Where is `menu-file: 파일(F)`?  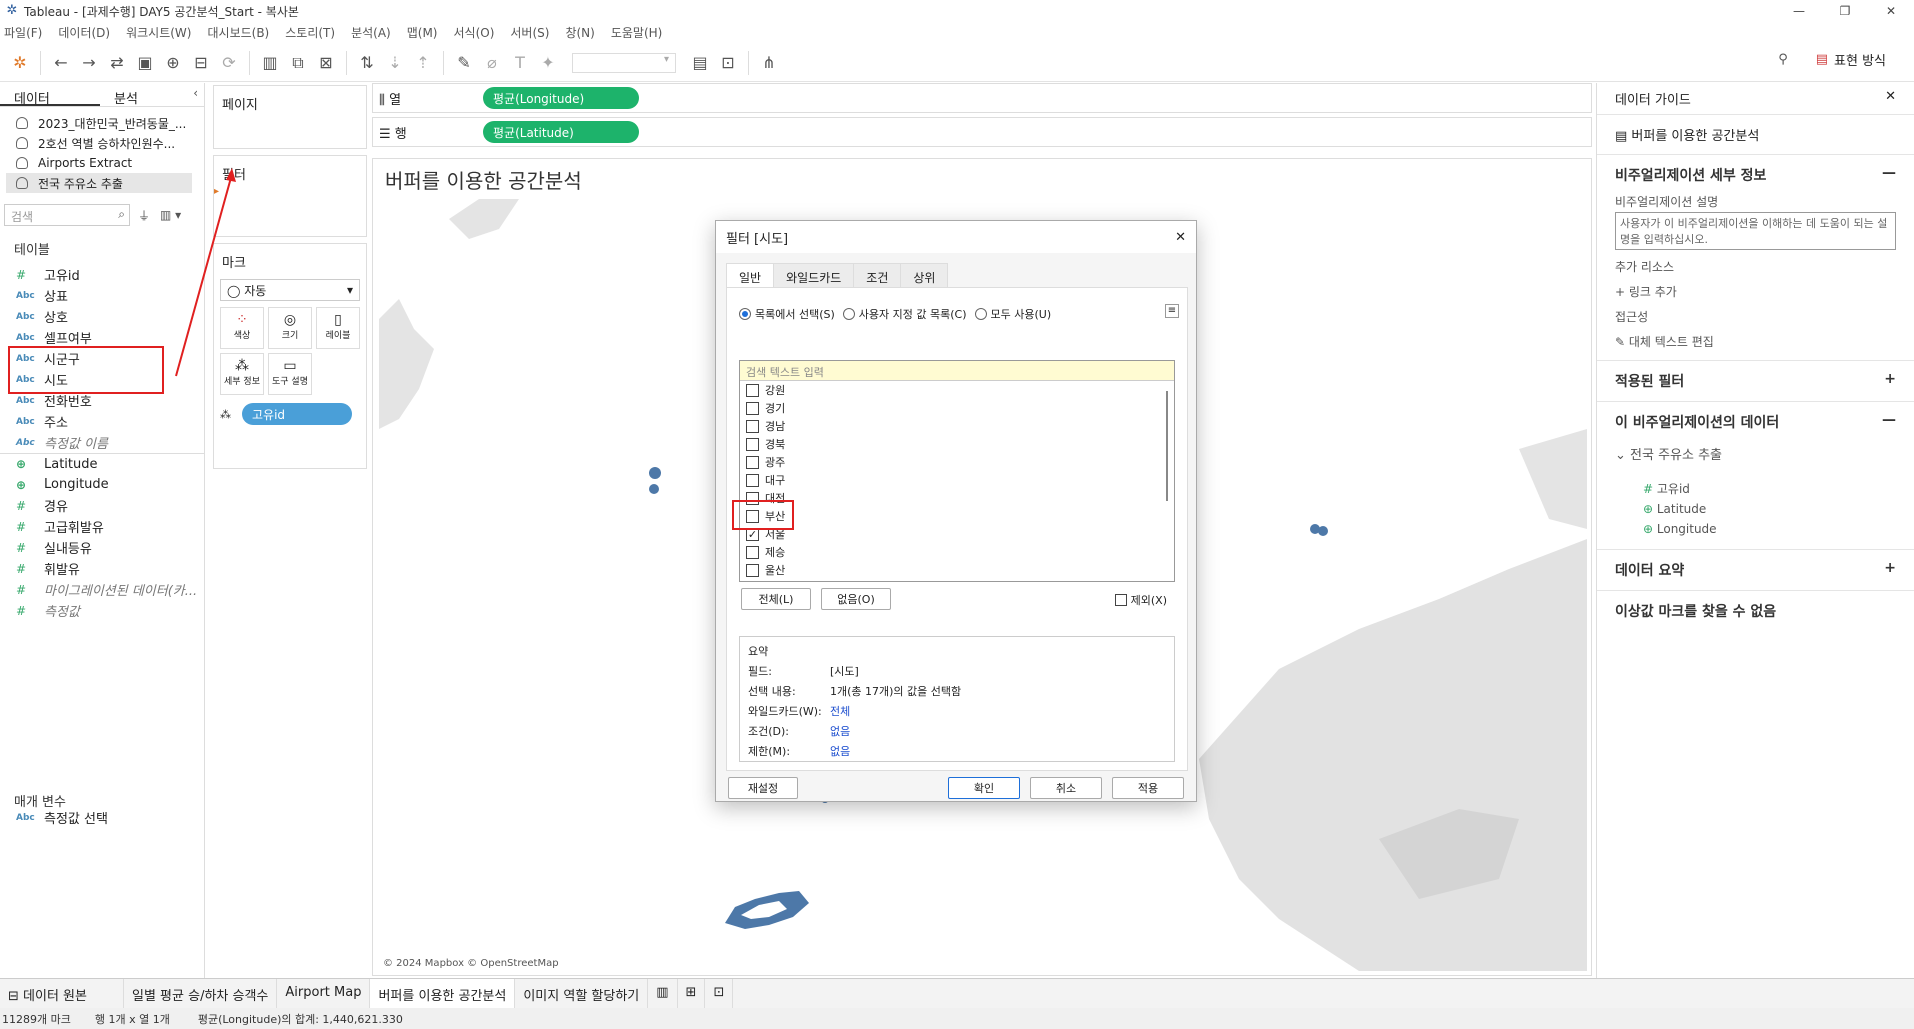
menu-file: 파일(F) is located at coordinates (23, 32).